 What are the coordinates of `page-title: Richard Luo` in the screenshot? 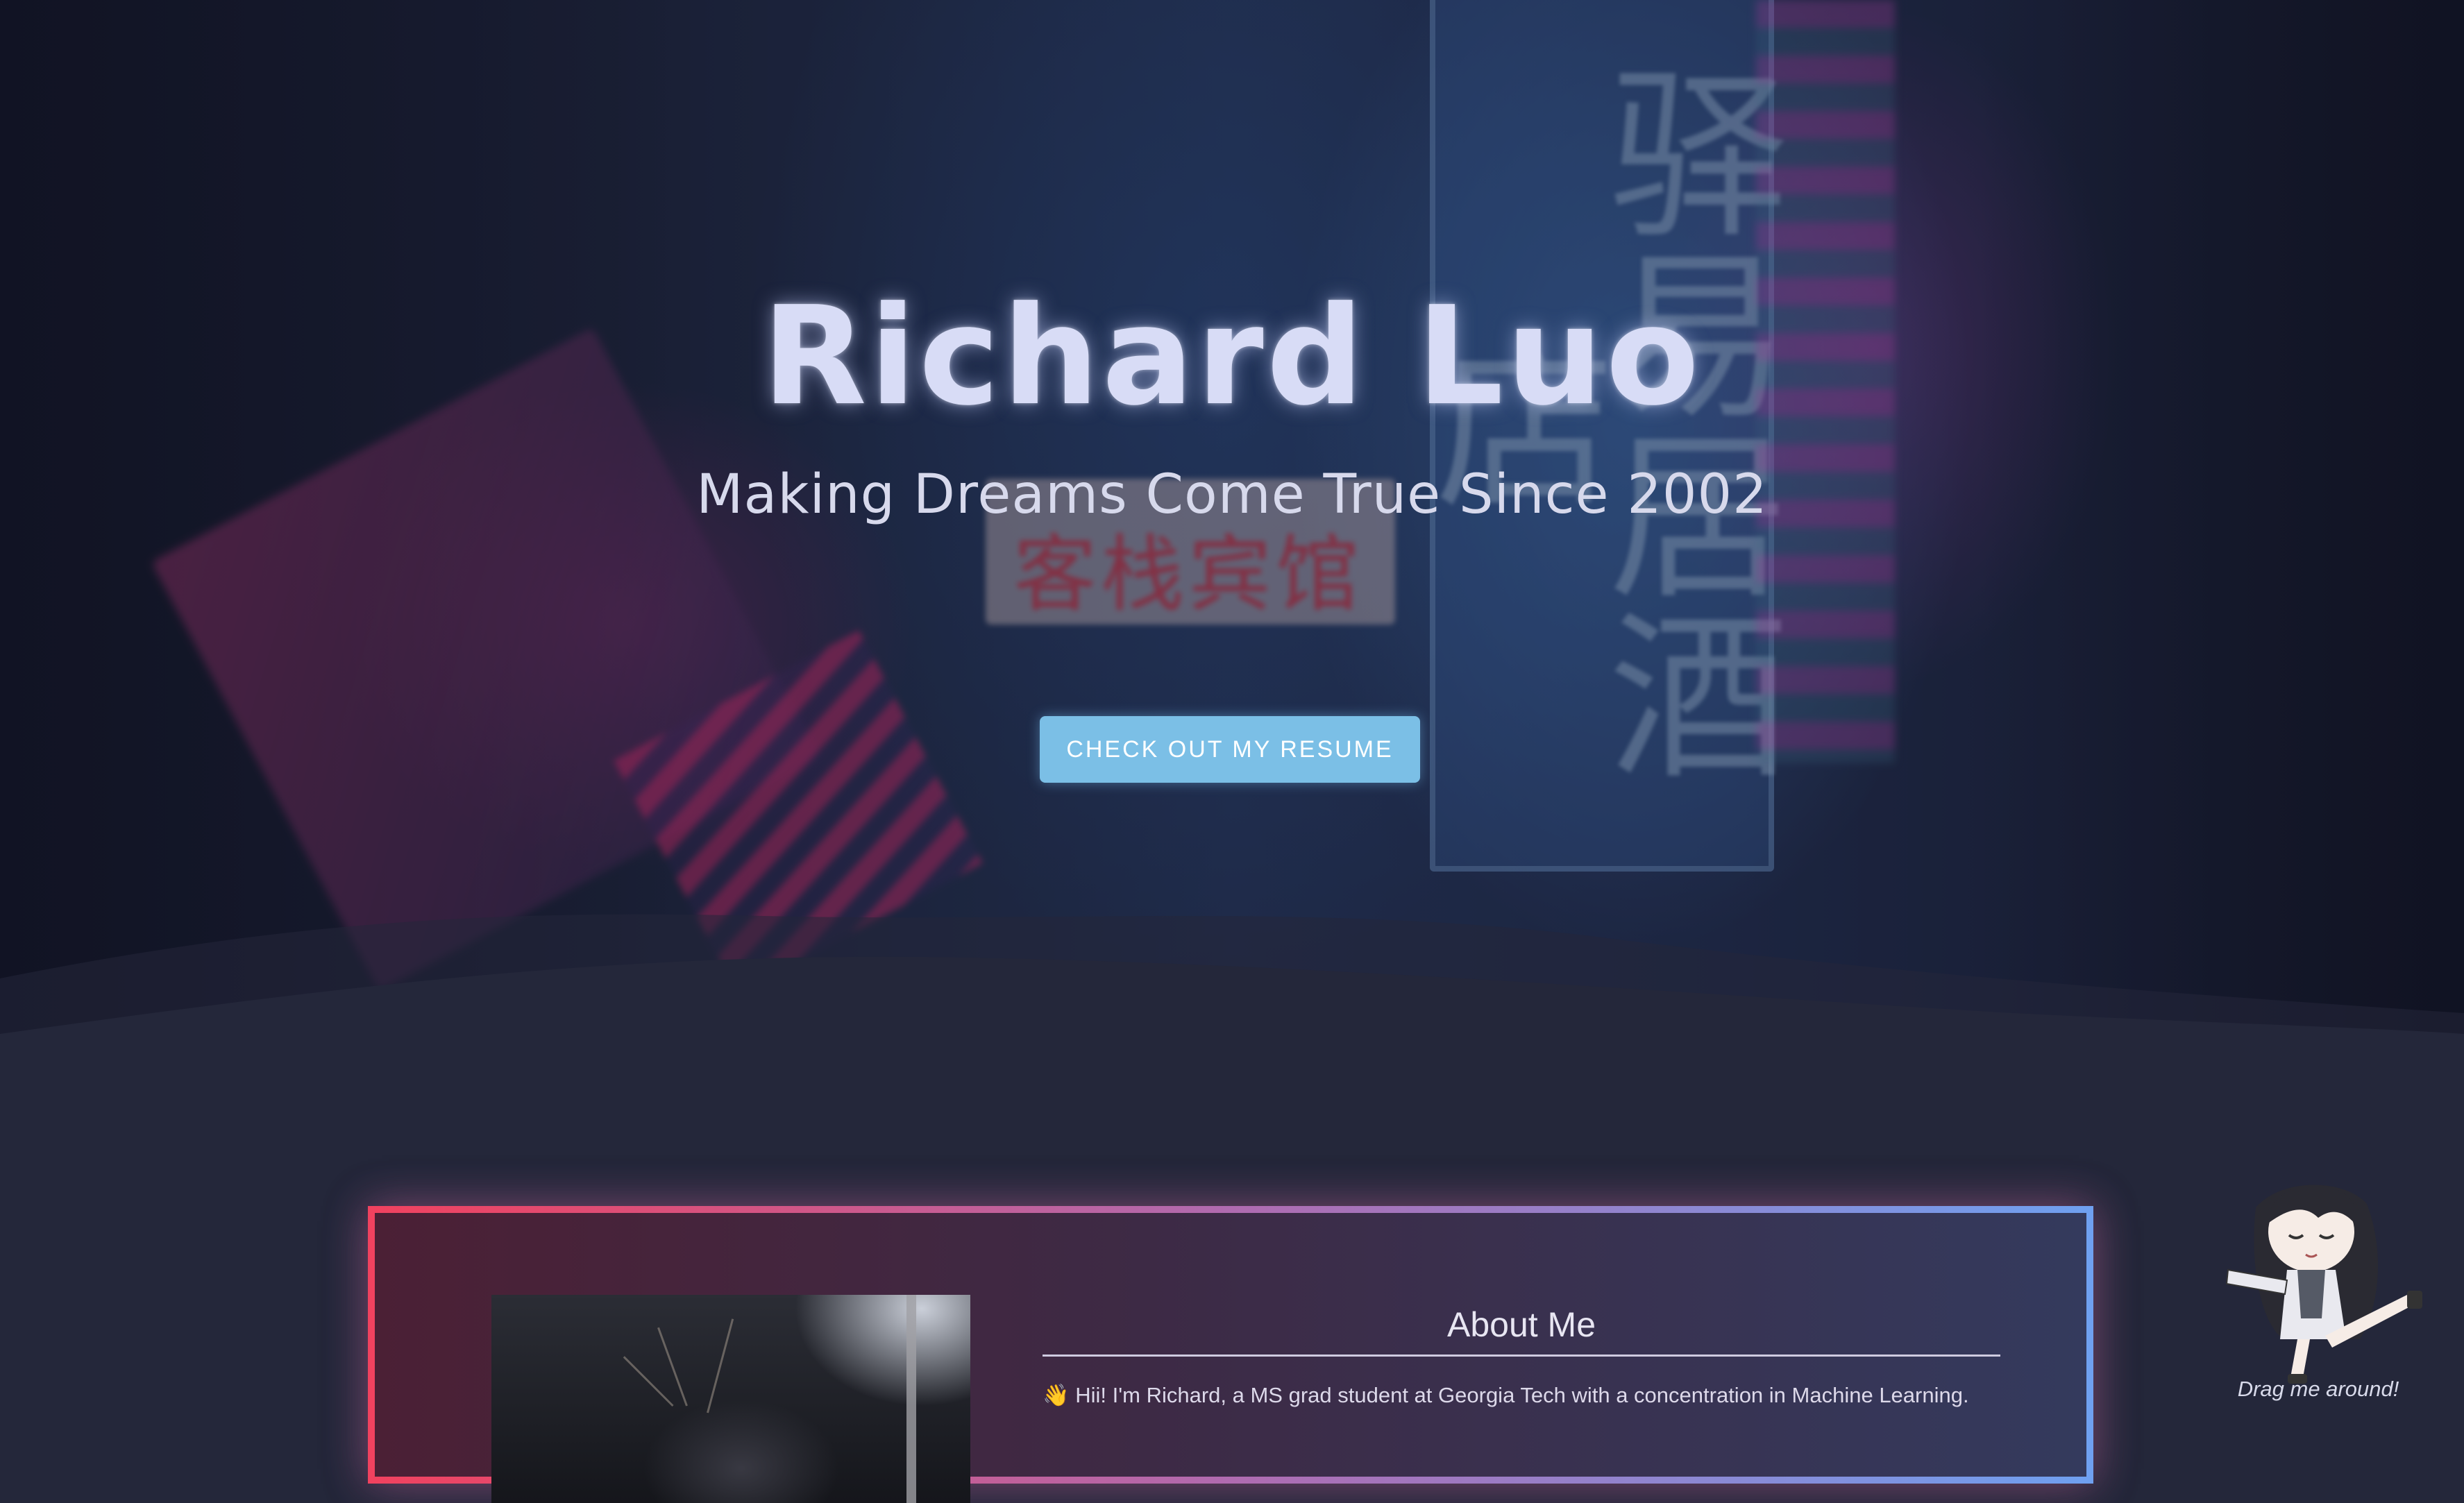 It's located at (1232, 357).